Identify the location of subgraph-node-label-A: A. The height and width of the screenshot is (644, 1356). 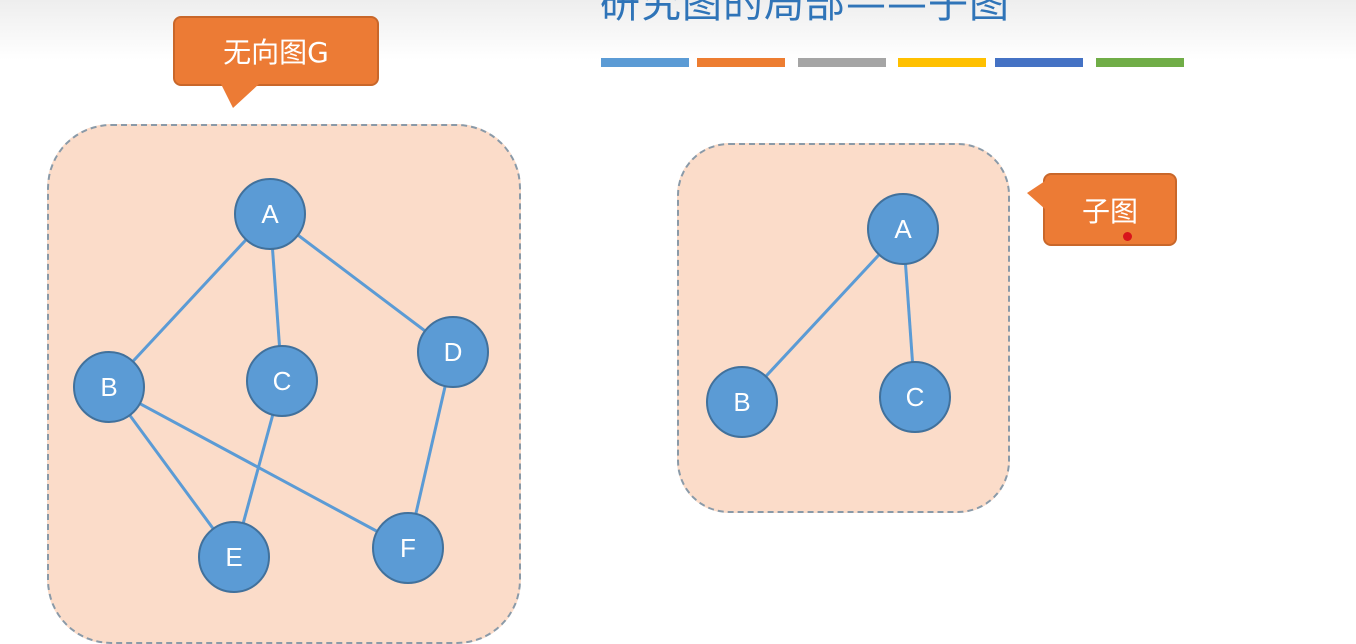
(903, 229).